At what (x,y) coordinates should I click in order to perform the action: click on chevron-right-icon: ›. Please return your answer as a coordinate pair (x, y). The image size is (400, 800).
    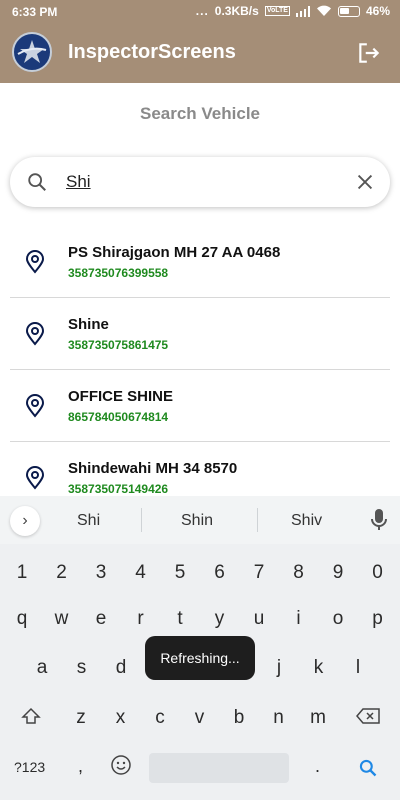
    Looking at the image, I should click on (25, 521).